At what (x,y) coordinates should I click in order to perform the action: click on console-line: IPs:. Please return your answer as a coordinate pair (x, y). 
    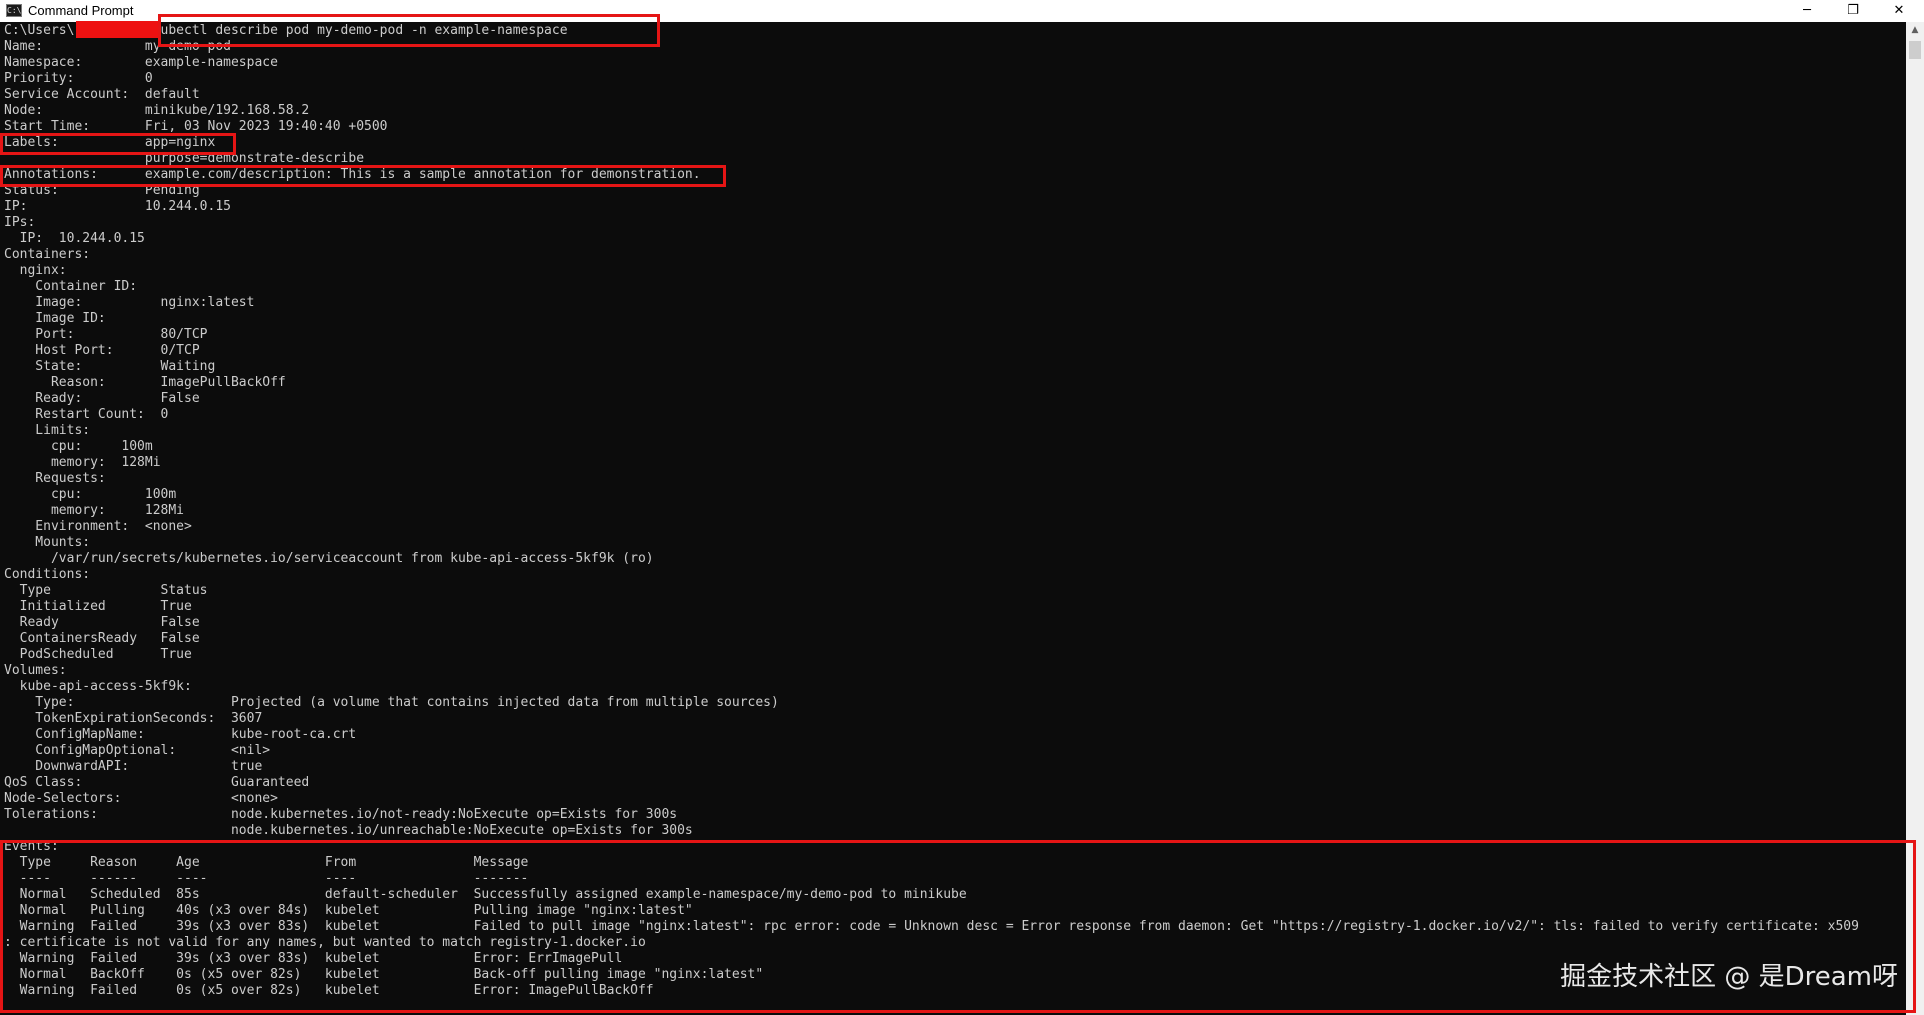
    Looking at the image, I should click on (20, 222).